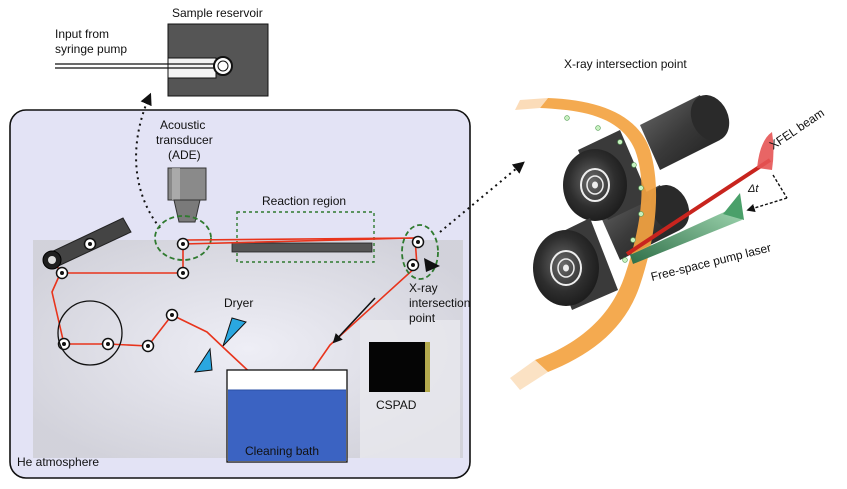  Describe the element at coordinates (439, 303) in the screenshot. I see `xray-label-line2: intersection` at that location.